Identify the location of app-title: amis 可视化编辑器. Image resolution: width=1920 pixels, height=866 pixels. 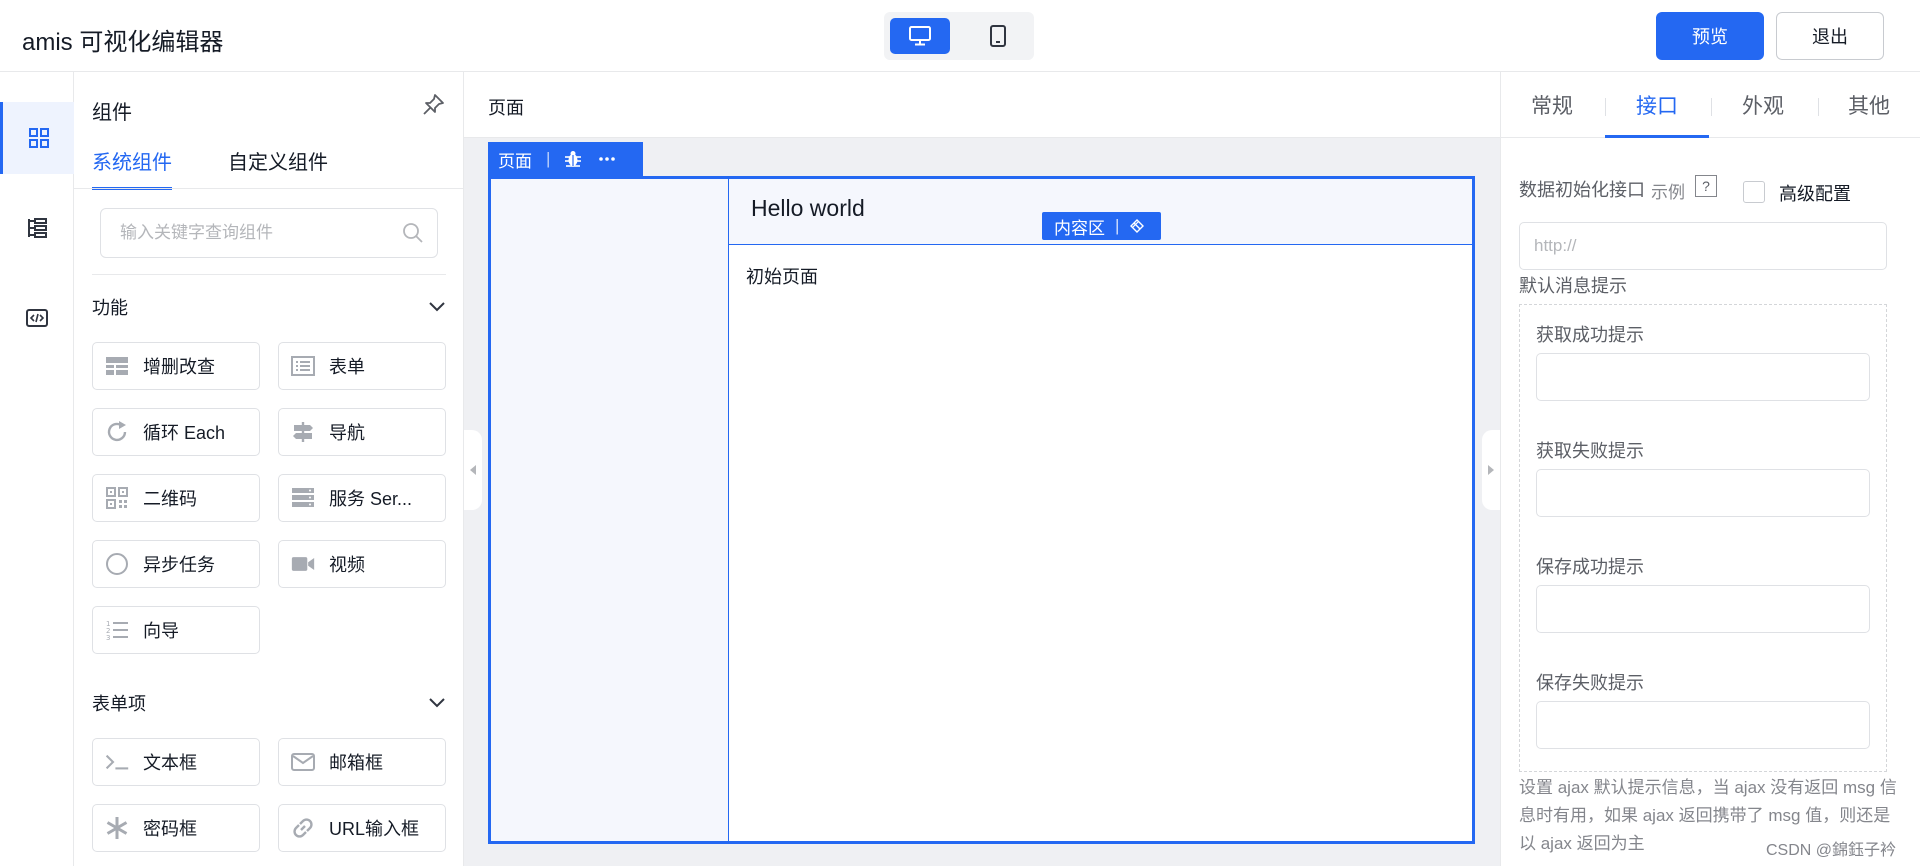
(123, 42).